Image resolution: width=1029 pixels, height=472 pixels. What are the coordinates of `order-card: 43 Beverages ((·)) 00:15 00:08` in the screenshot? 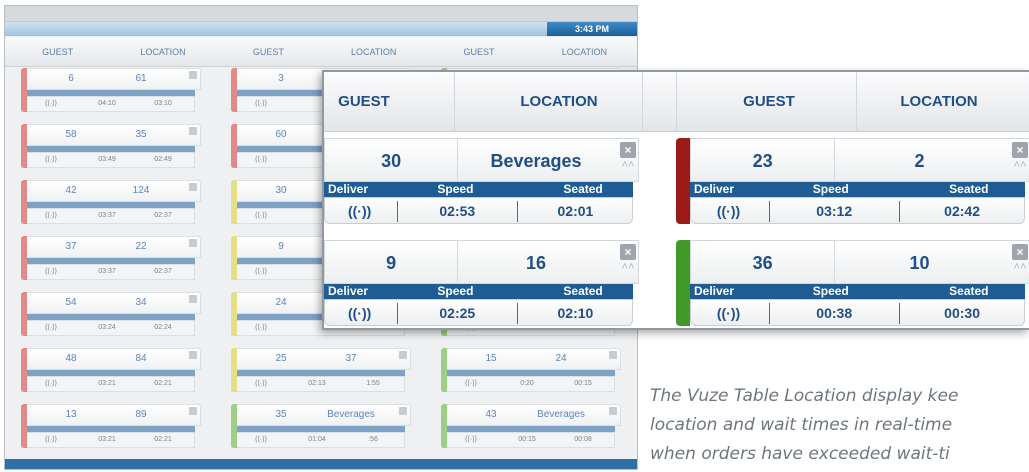 It's located at (531, 428).